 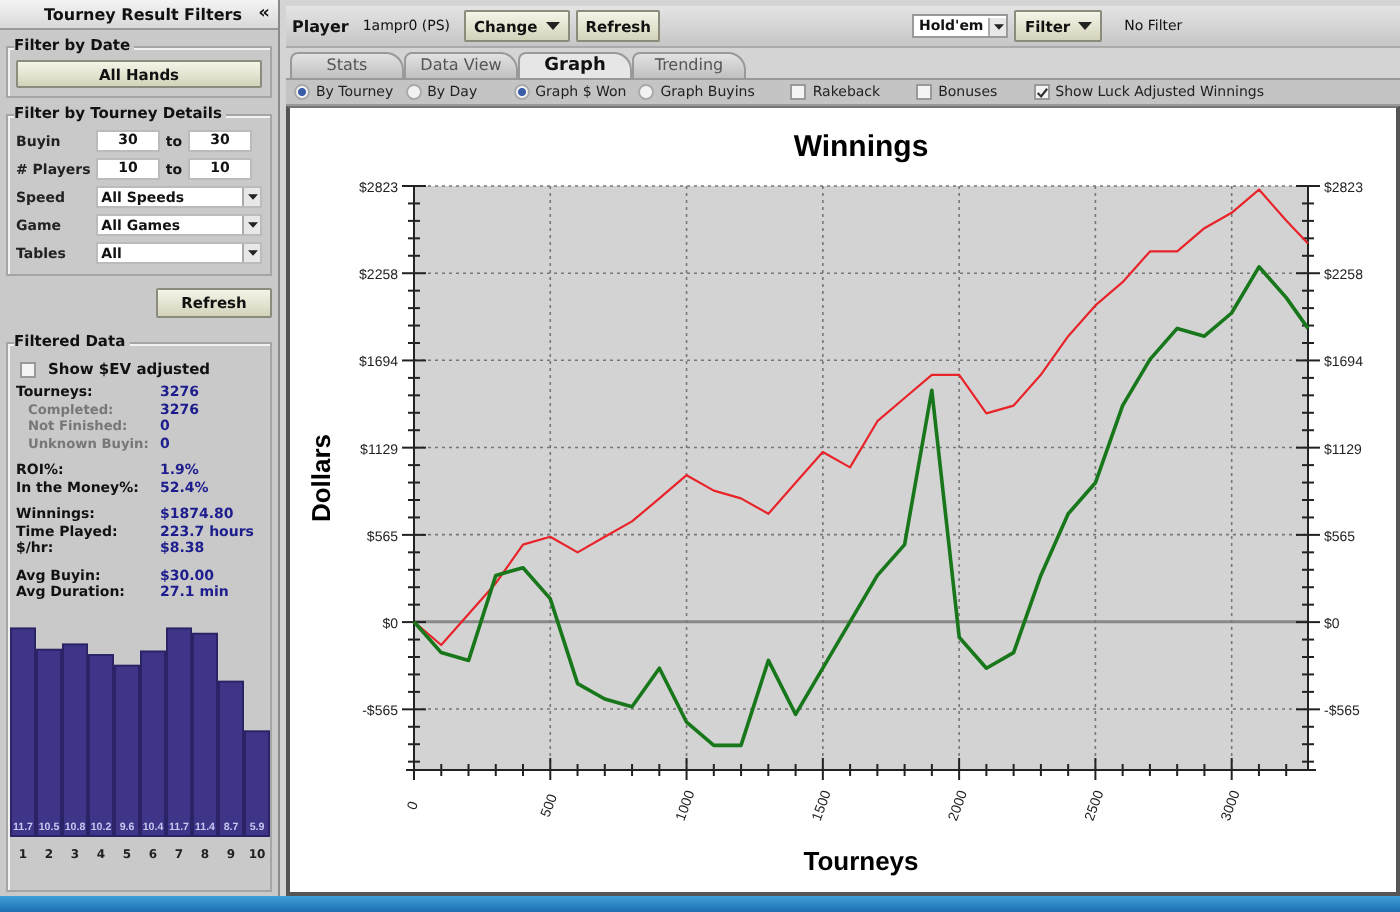 What do you see at coordinates (347, 65) in the screenshot?
I see `tab: Stats` at bounding box center [347, 65].